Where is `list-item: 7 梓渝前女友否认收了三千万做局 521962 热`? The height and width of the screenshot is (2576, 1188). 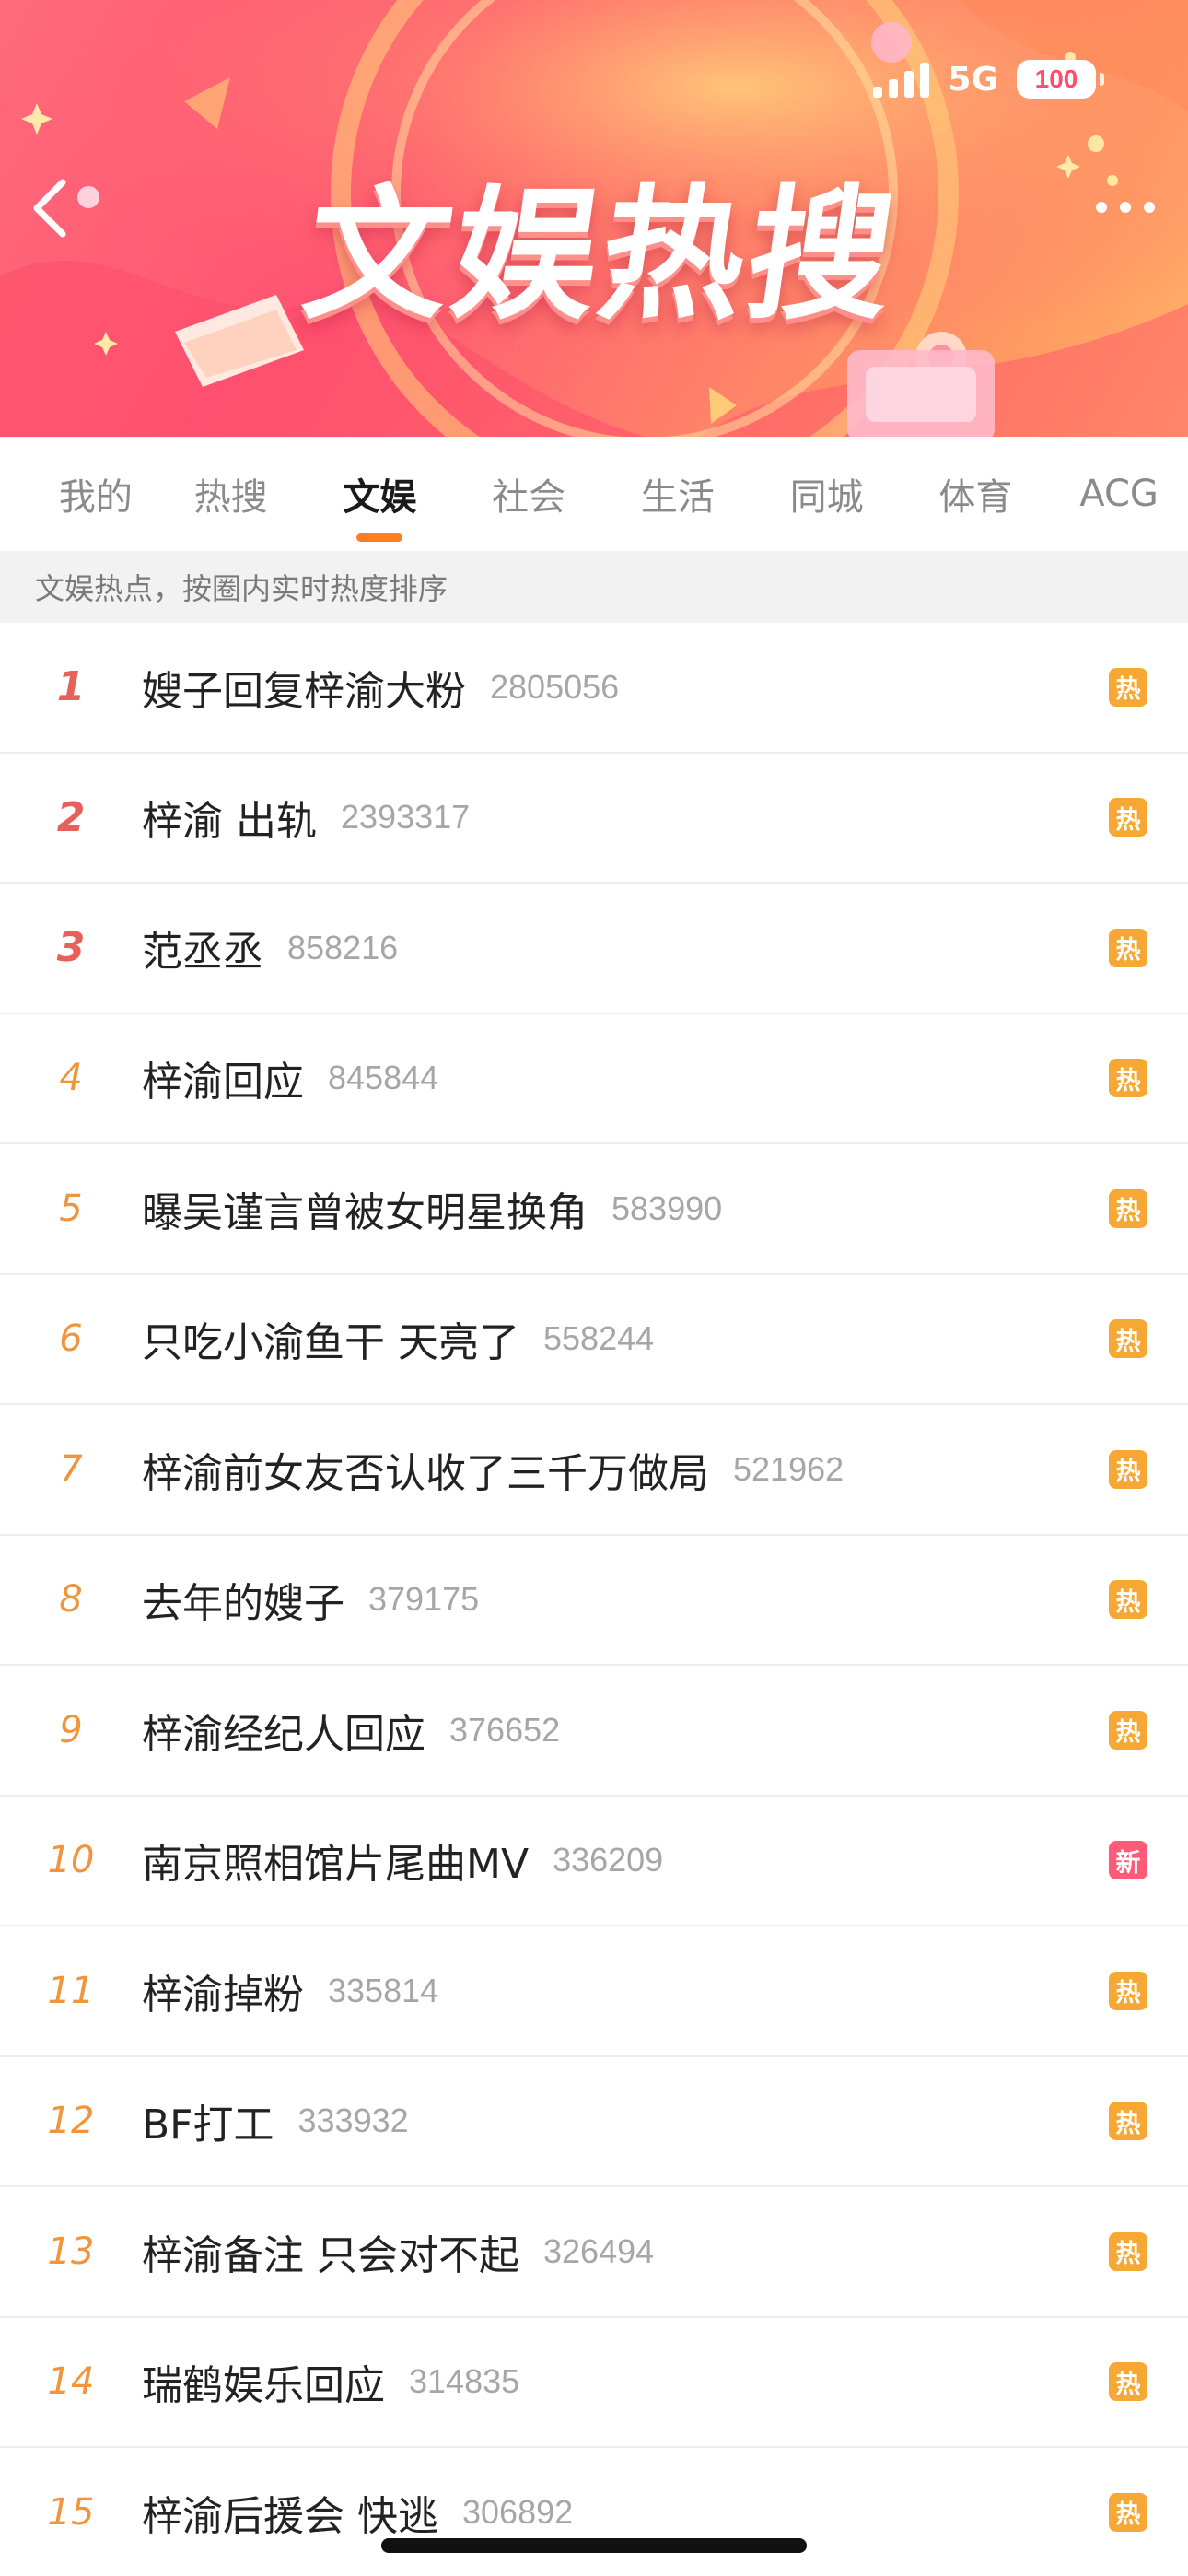
list-item: 7 梓渝前女友否认收了三千万做局 521962 热 is located at coordinates (594, 1470).